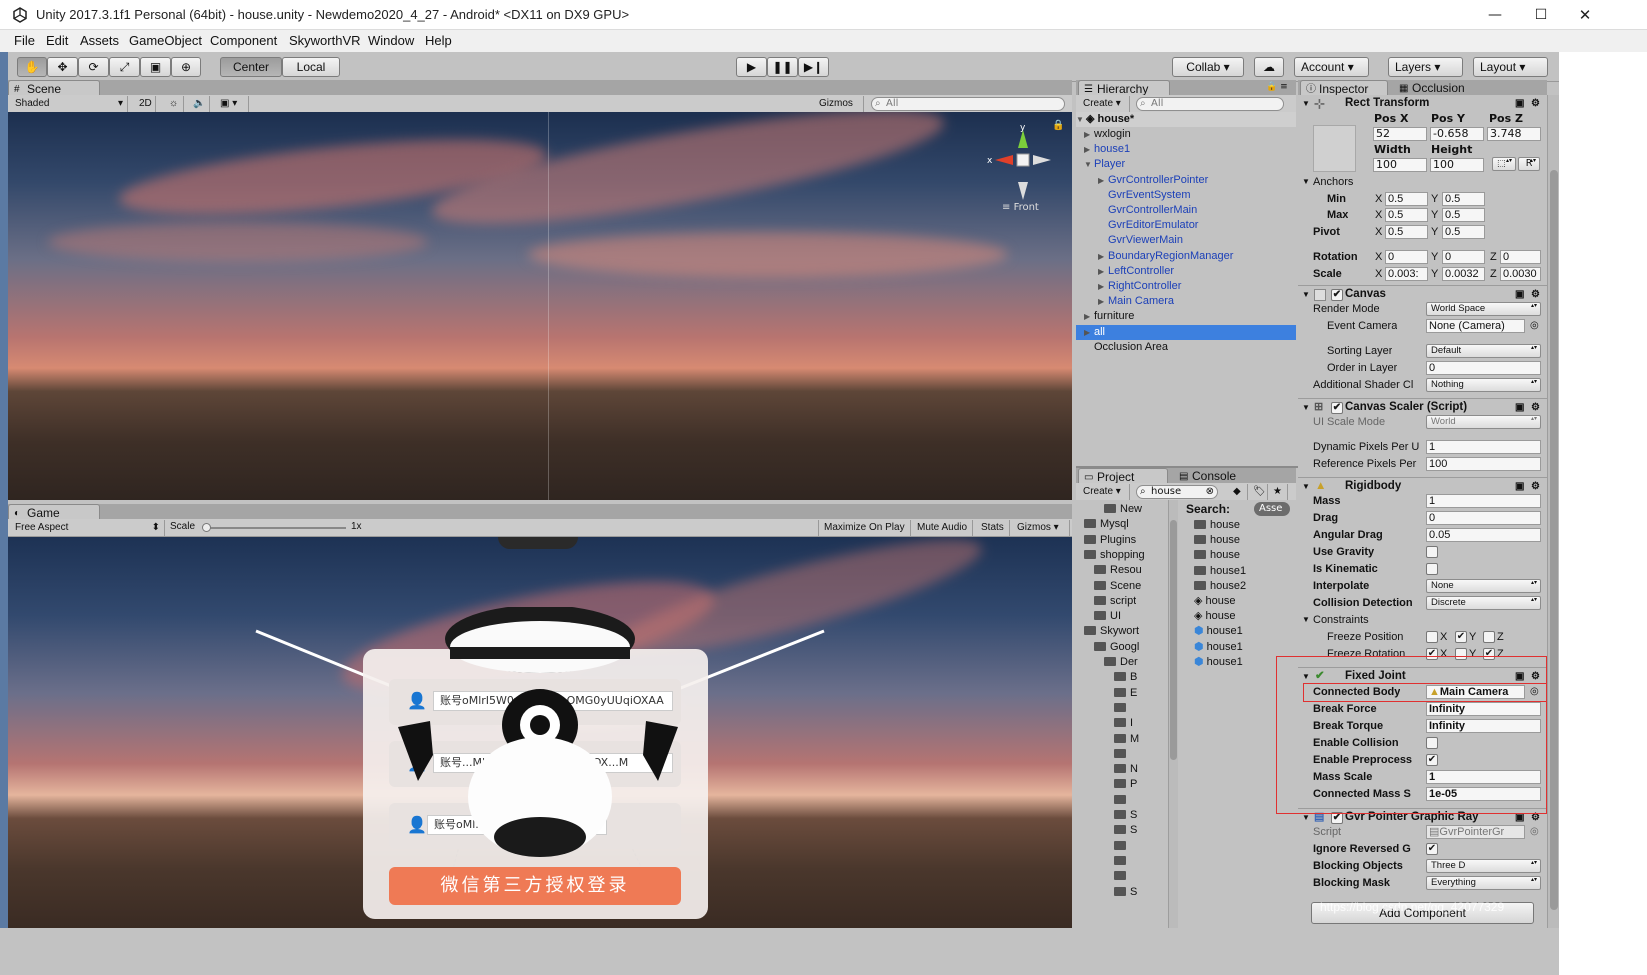 This screenshot has height=975, width=1647. I want to click on hierarchy-item: ▶ RightController, so click(1186, 286).